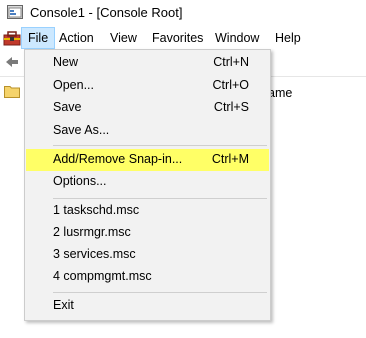  What do you see at coordinates (92, 232) in the screenshot?
I see `menu-item-label: 2 lusrmgr.msc` at bounding box center [92, 232].